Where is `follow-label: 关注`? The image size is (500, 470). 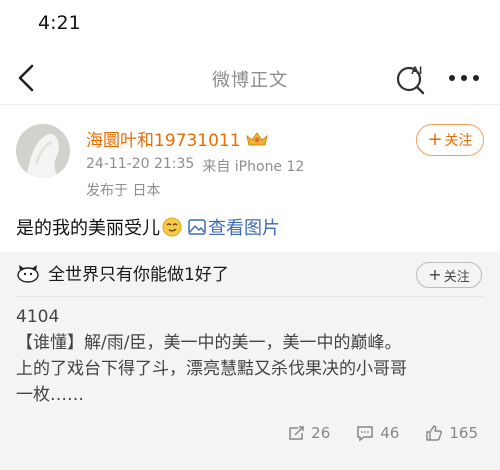
follow-label: 关注 is located at coordinates (458, 141).